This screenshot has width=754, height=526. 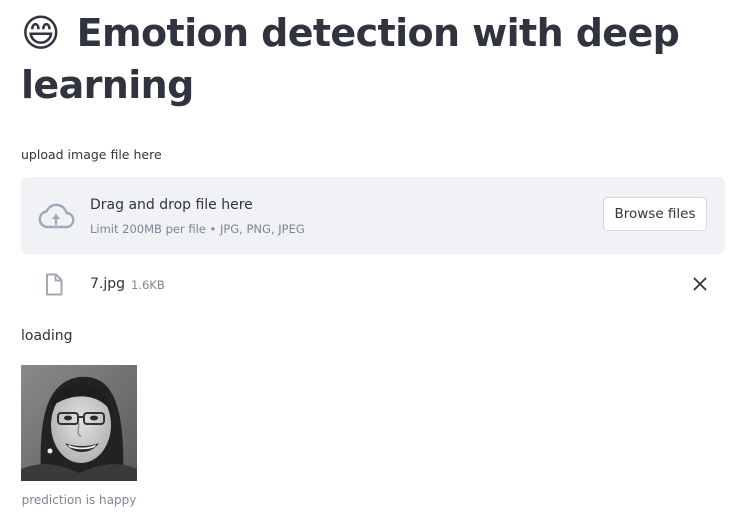 What do you see at coordinates (56, 216) in the screenshot?
I see `cloud-upload-icon` at bounding box center [56, 216].